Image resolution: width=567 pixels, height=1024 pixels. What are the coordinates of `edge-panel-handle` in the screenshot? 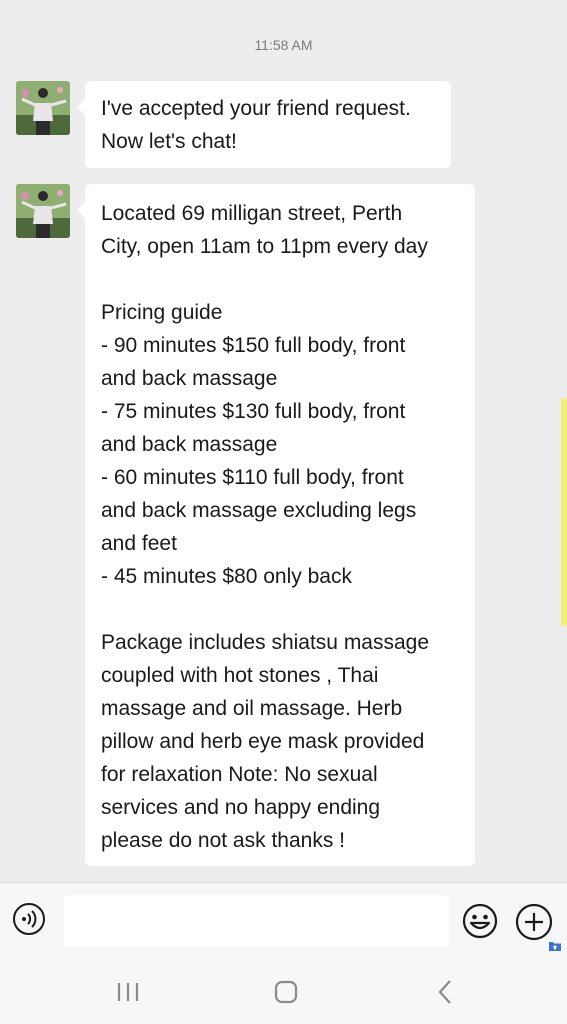 It's located at (564, 512).